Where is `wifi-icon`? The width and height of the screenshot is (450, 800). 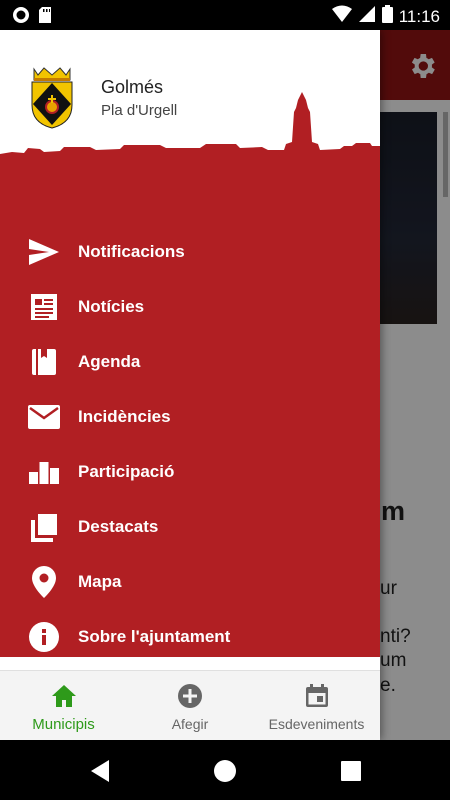
wifi-icon is located at coordinates (341, 16).